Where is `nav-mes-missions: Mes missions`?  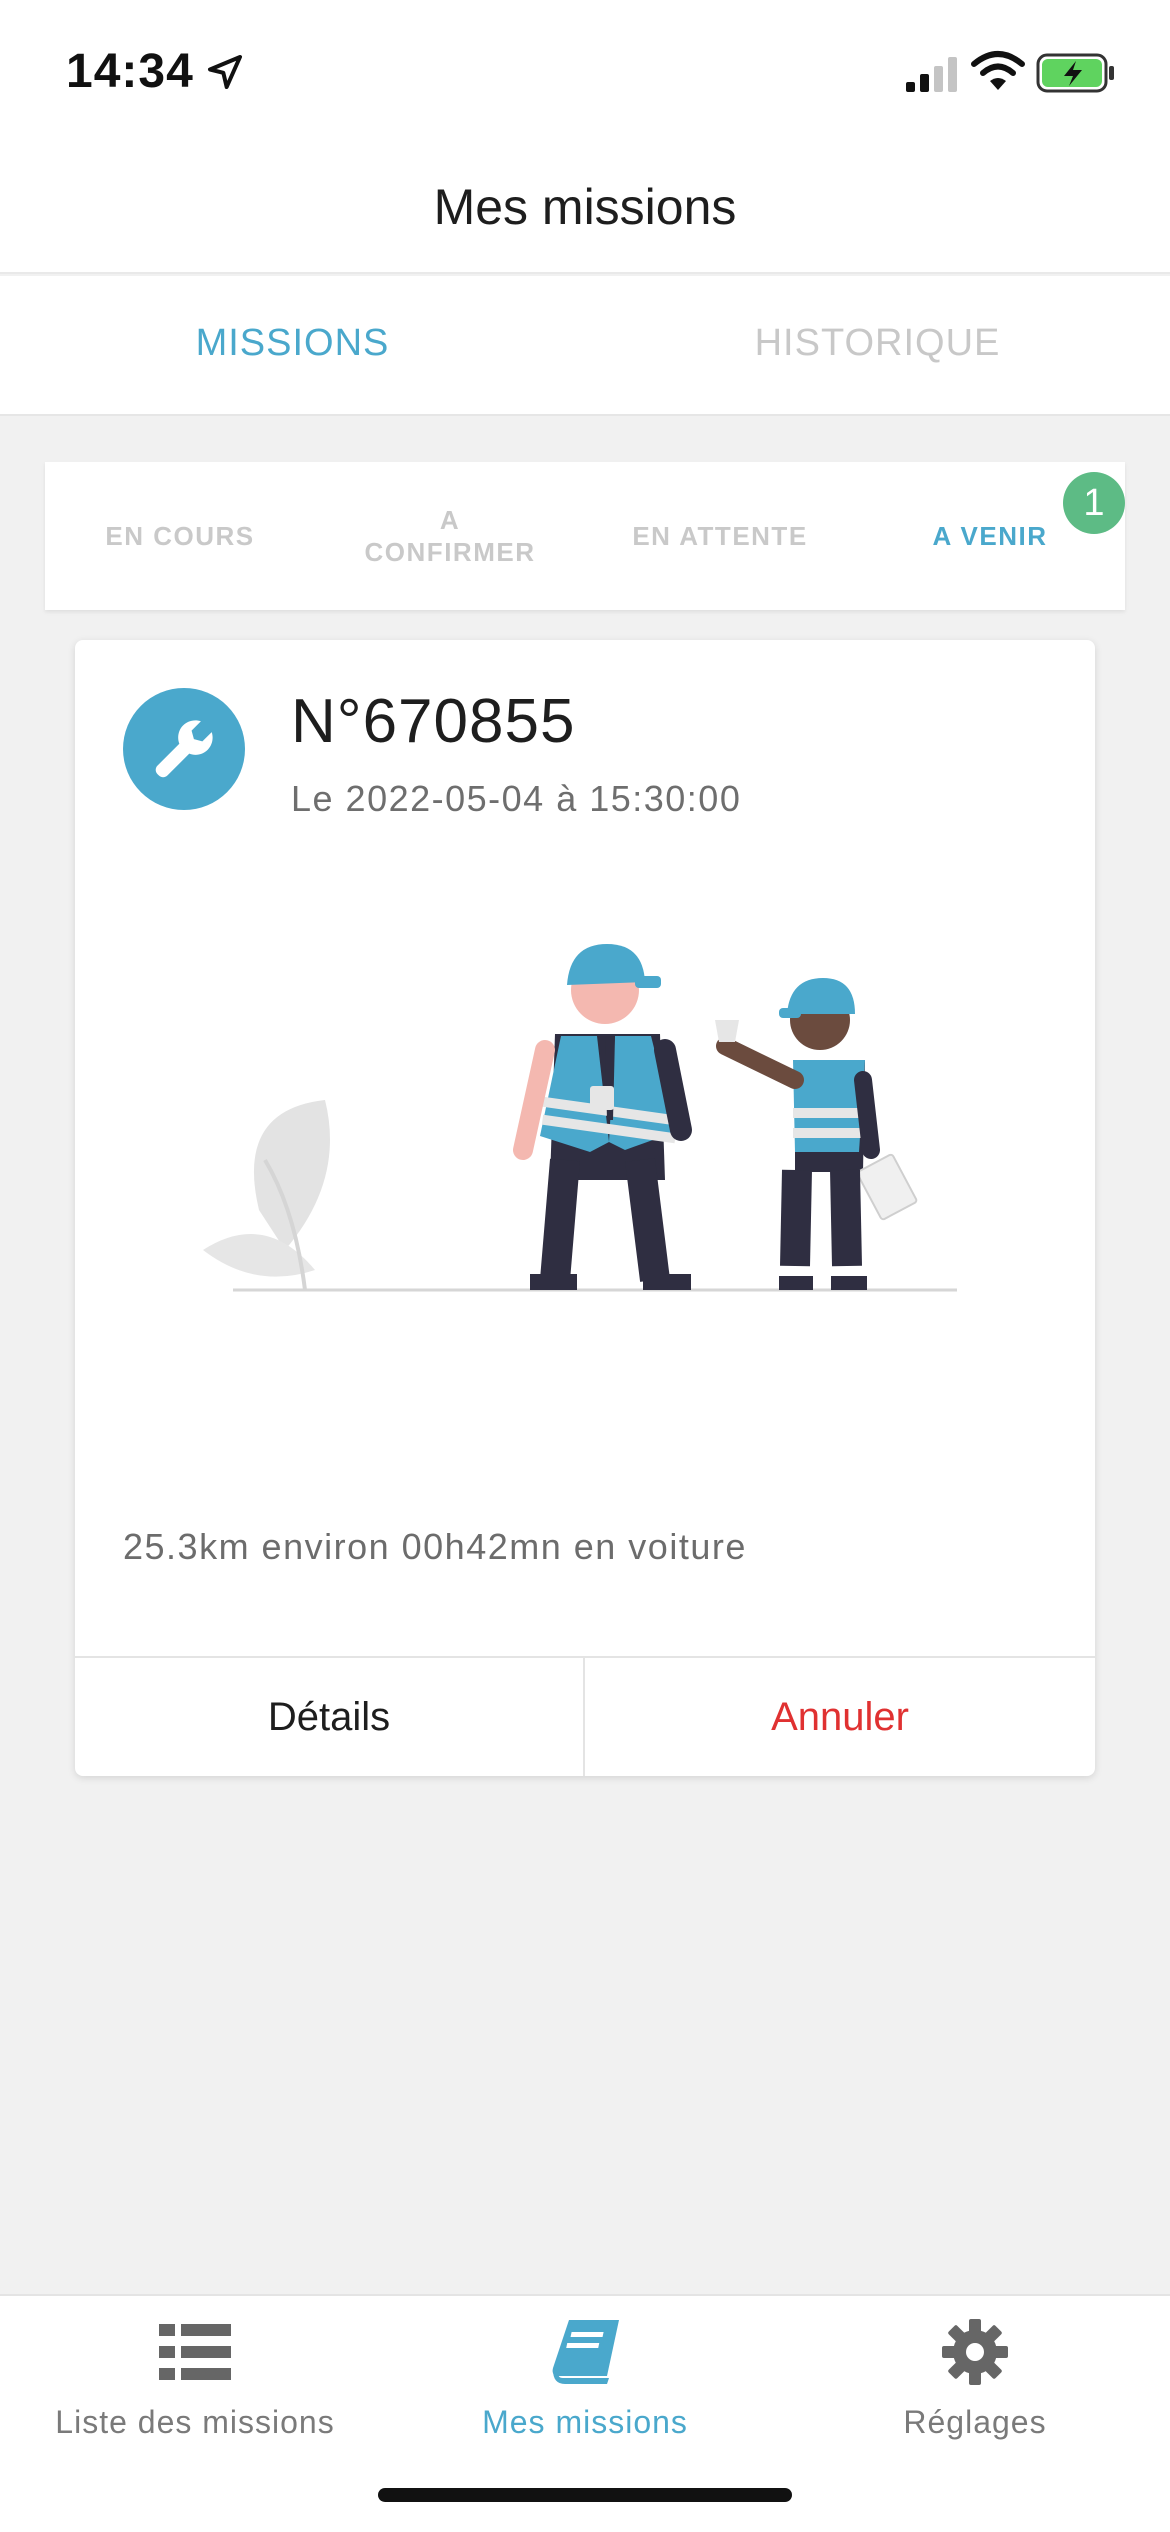 nav-mes-missions: Mes missions is located at coordinates (585, 2376).